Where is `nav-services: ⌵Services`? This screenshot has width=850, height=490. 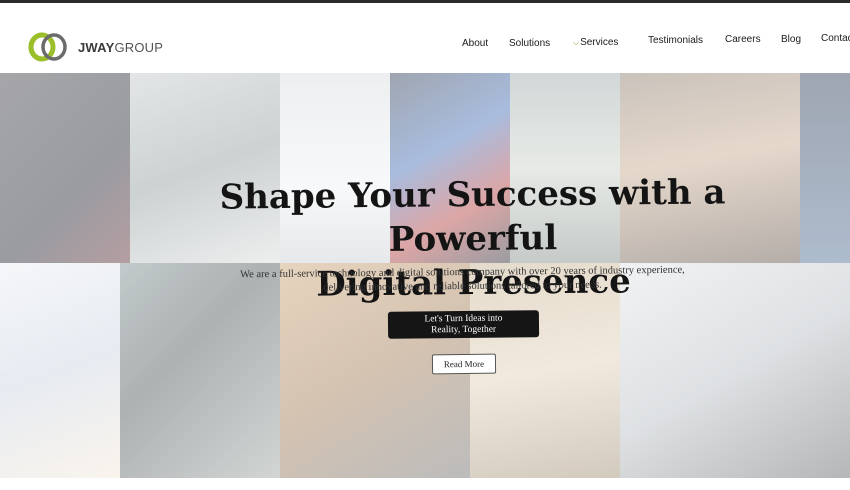 nav-services: ⌵Services is located at coordinates (595, 42).